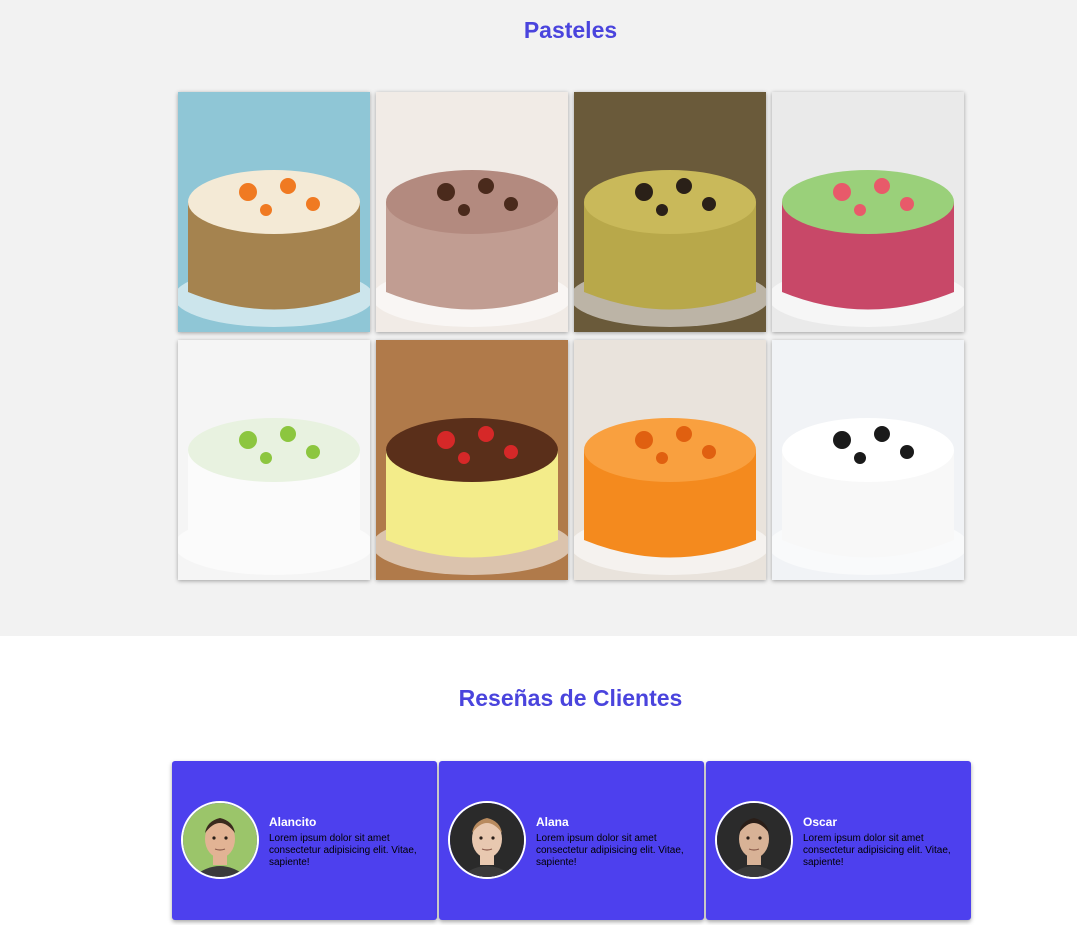 The image size is (1077, 925). I want to click on reviewer-name: Alancito, so click(293, 822).